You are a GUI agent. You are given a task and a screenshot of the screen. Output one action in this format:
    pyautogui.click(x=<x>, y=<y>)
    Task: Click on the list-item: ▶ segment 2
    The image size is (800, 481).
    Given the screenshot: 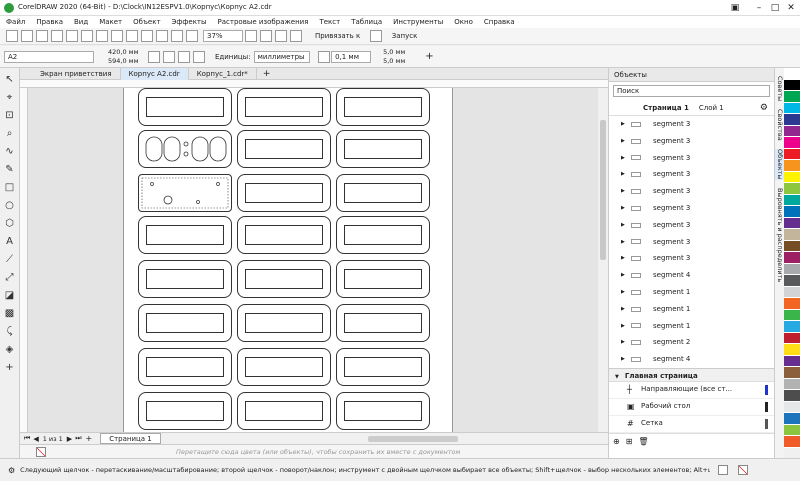 What is the action you would take?
    pyautogui.click(x=691, y=342)
    